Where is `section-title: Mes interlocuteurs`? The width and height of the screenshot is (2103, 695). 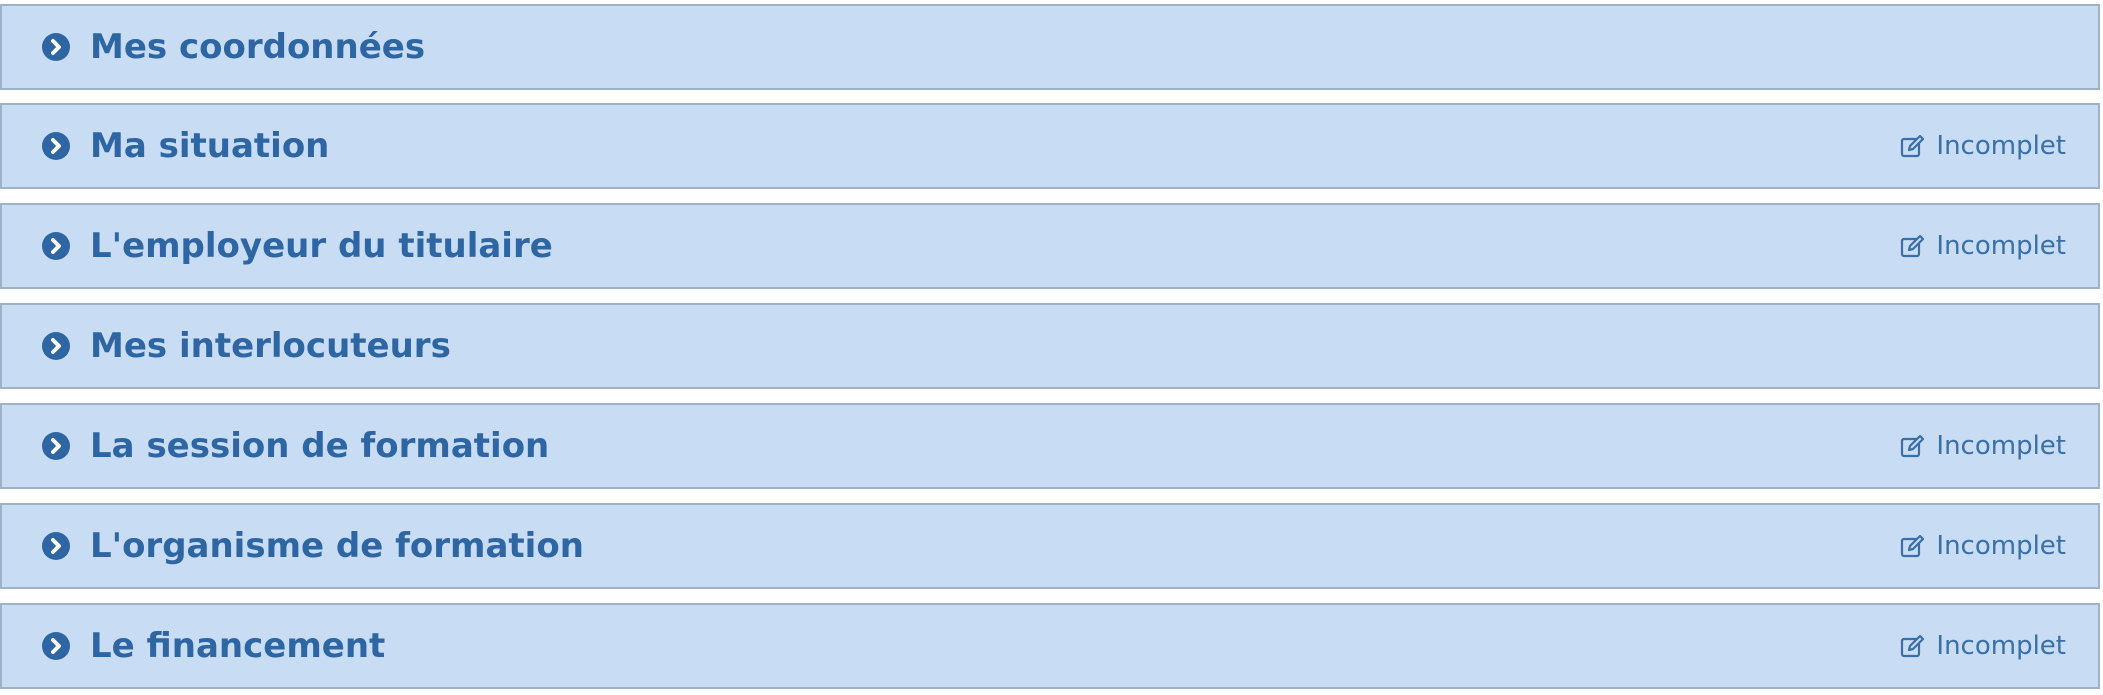 section-title: Mes interlocuteurs is located at coordinates (270, 346).